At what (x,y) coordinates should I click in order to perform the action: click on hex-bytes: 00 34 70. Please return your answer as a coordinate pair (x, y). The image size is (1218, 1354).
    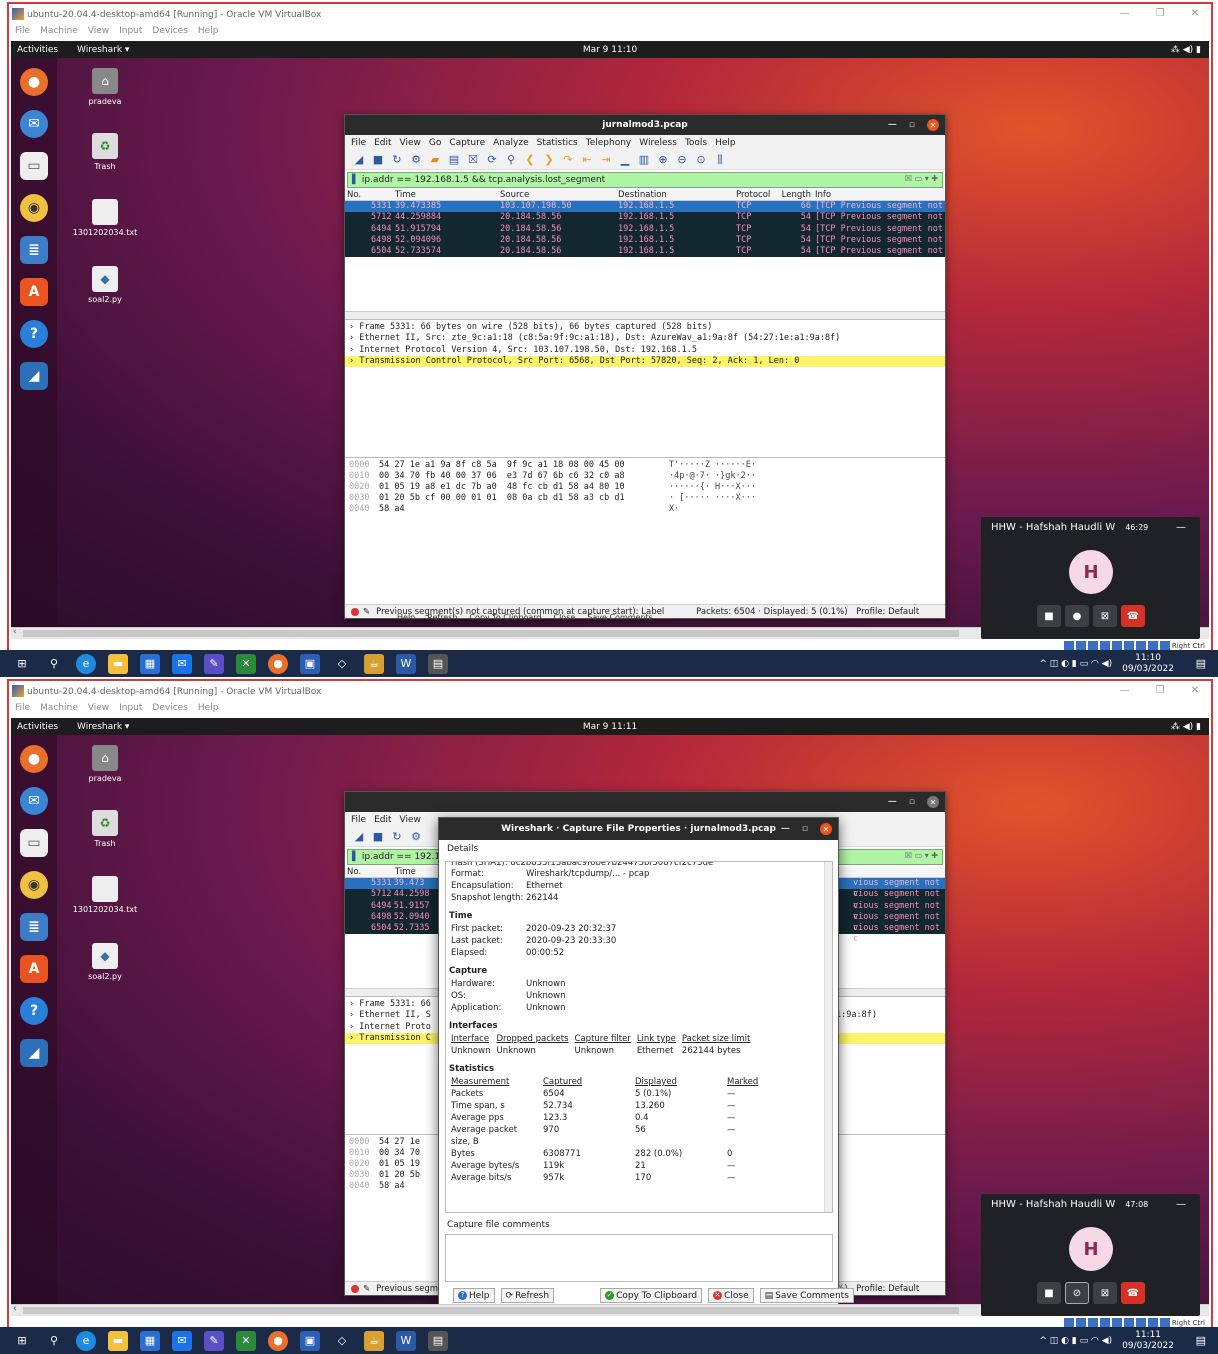
    Looking at the image, I should click on (399, 1153).